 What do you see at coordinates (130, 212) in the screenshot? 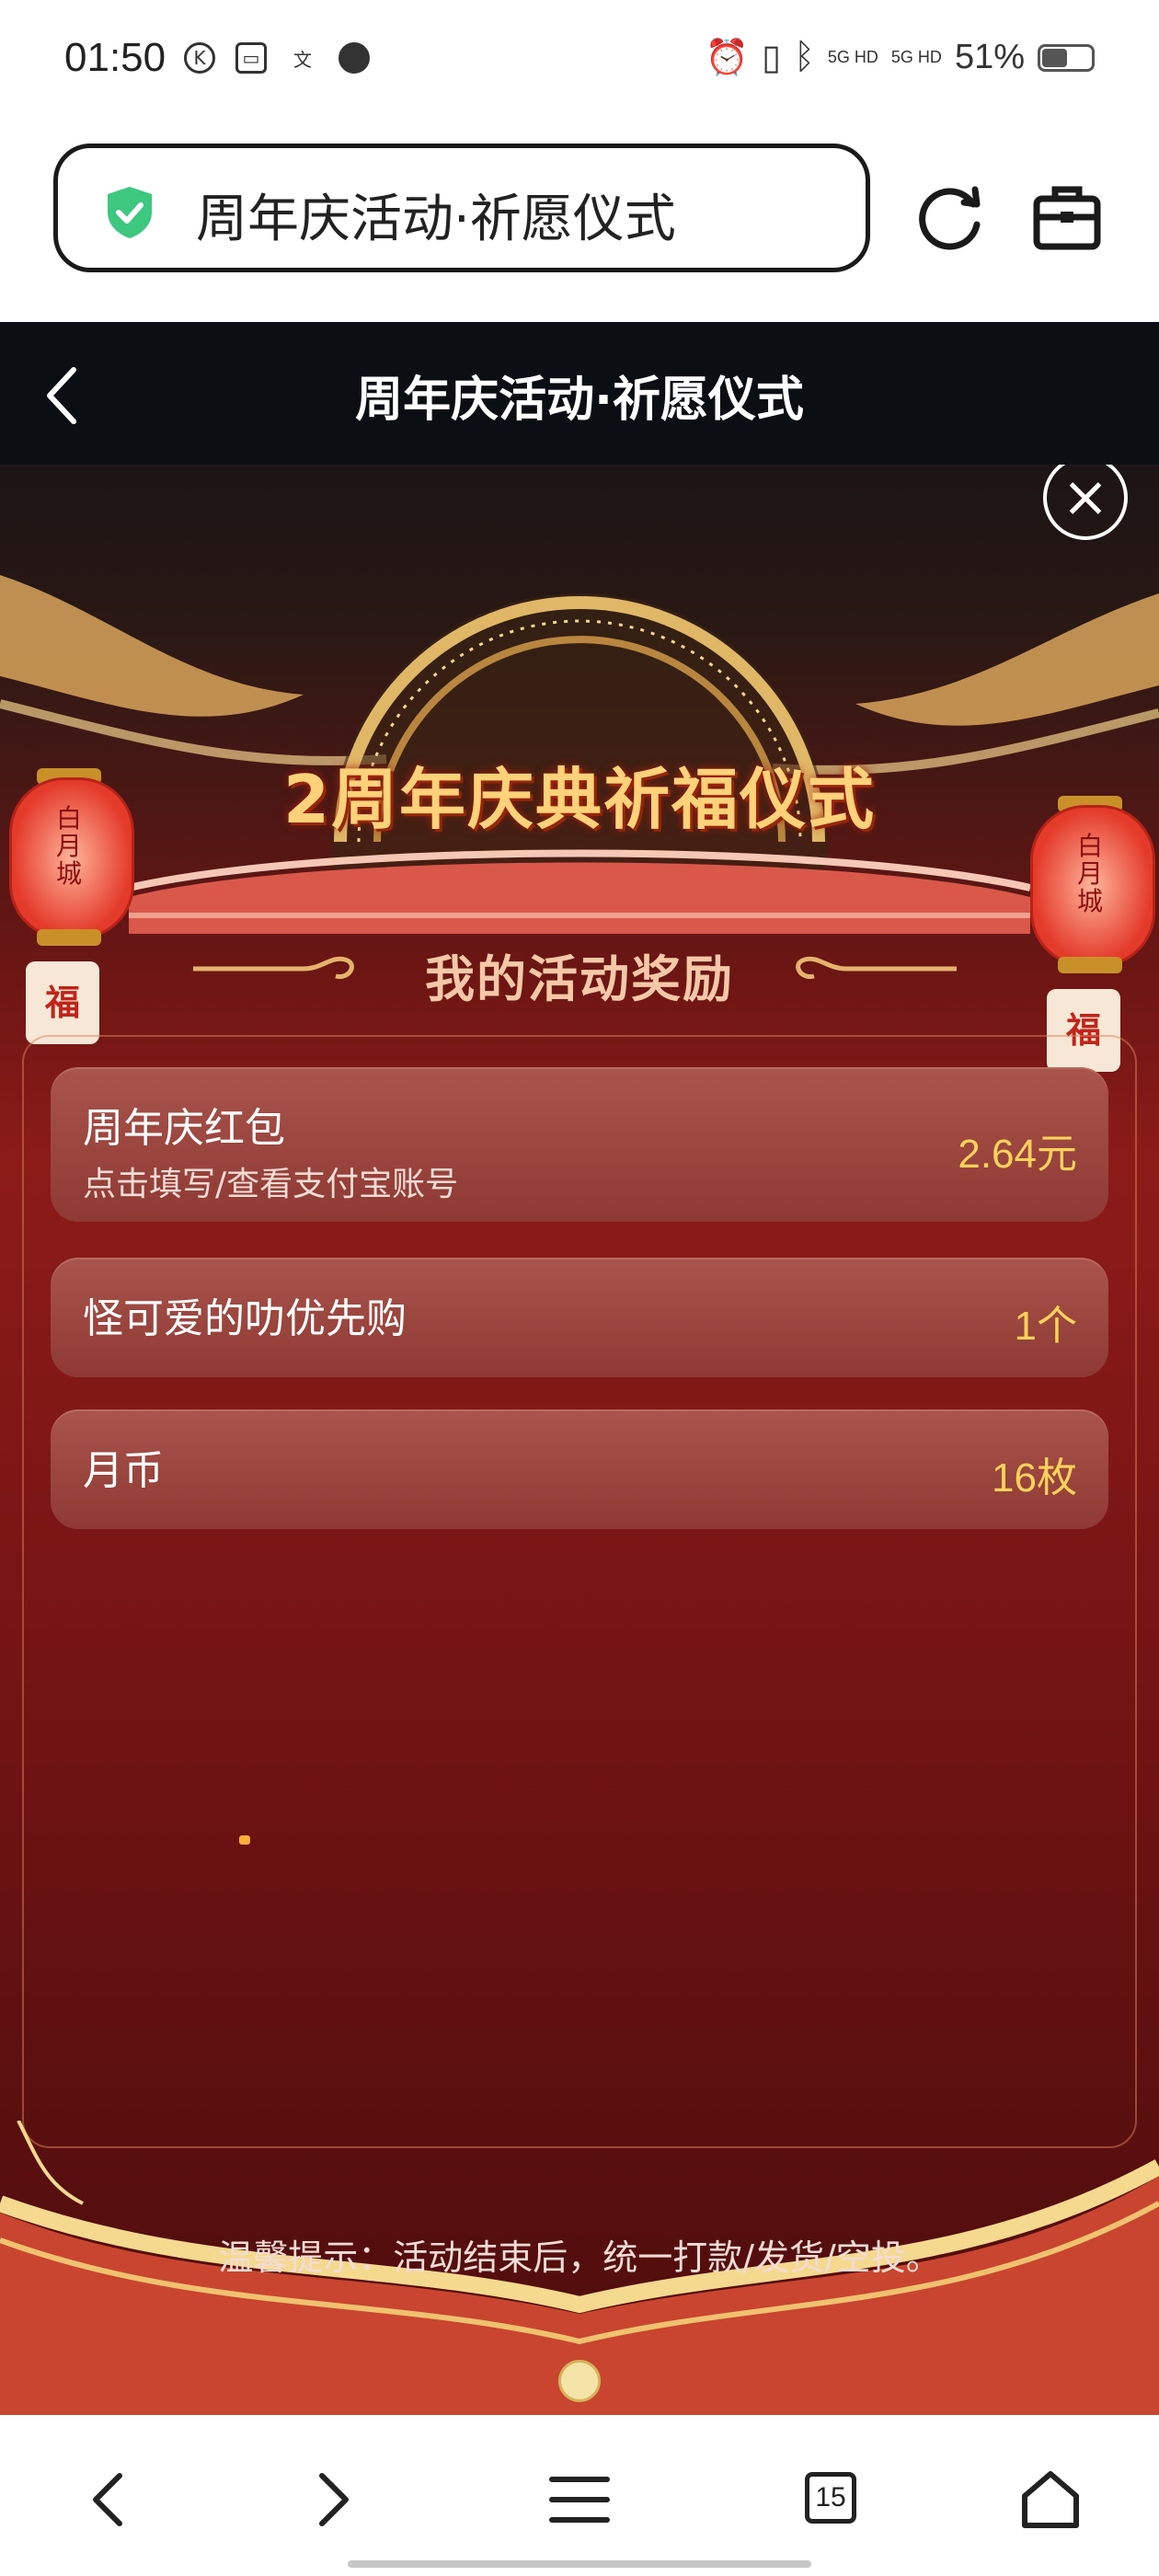
I see `shield-check-icon` at bounding box center [130, 212].